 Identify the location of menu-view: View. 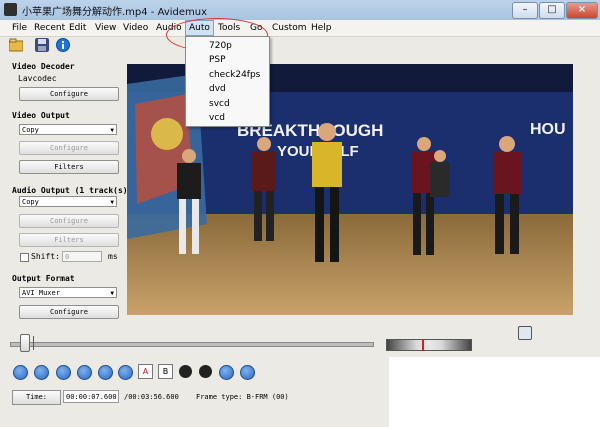
(105, 28).